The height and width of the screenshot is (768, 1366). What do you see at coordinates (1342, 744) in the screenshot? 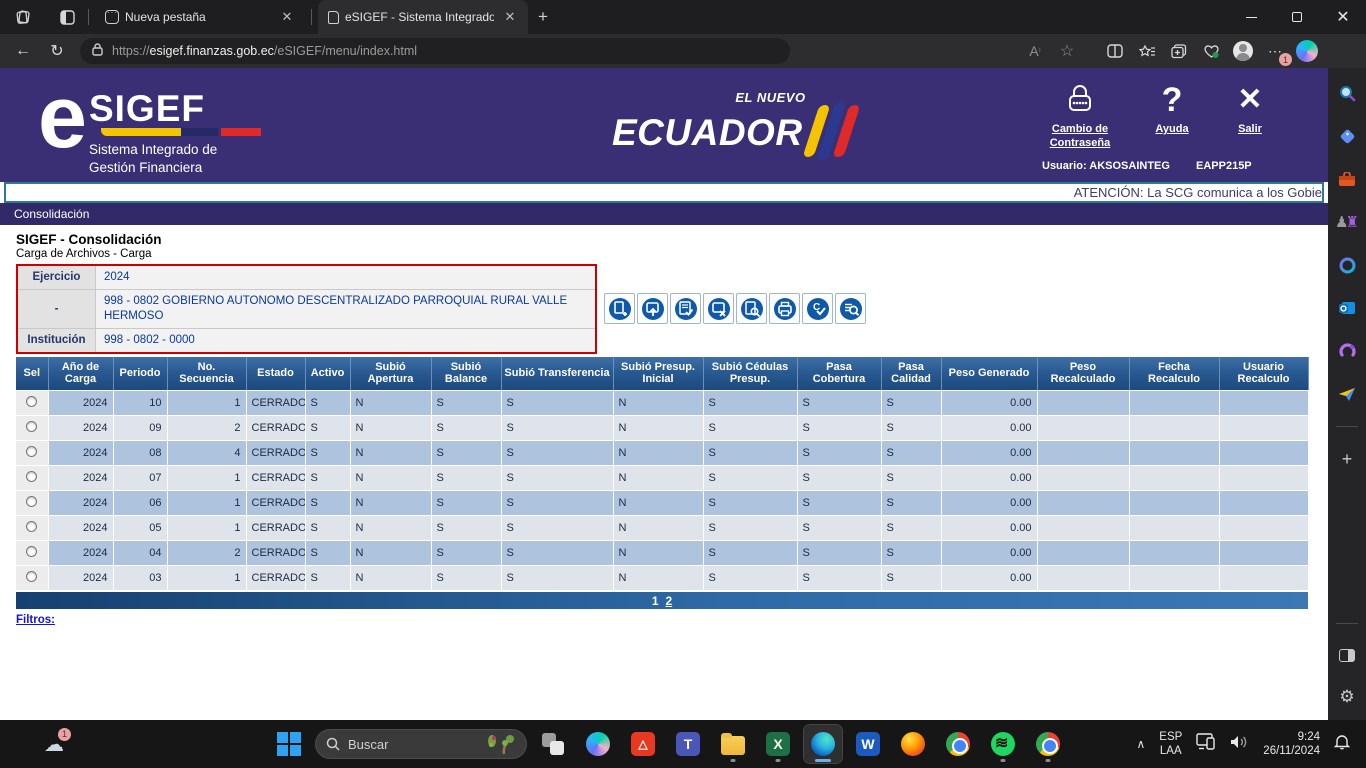
I see `notification-bell-icon` at bounding box center [1342, 744].